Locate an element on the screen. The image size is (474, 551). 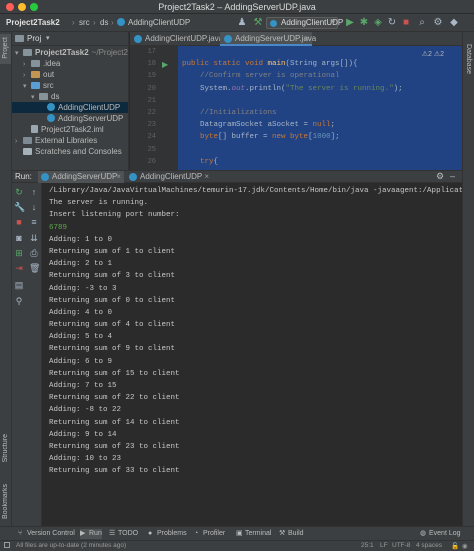
tool-window-run: ▶ Run is located at coordinates (91, 534).